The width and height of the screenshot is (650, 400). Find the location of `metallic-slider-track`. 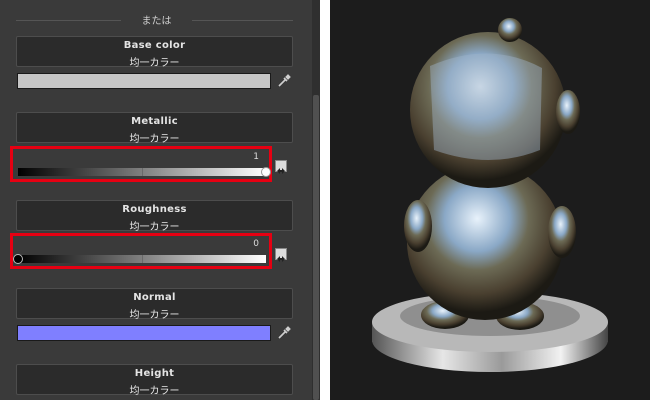

metallic-slider-track is located at coordinates (142, 172).